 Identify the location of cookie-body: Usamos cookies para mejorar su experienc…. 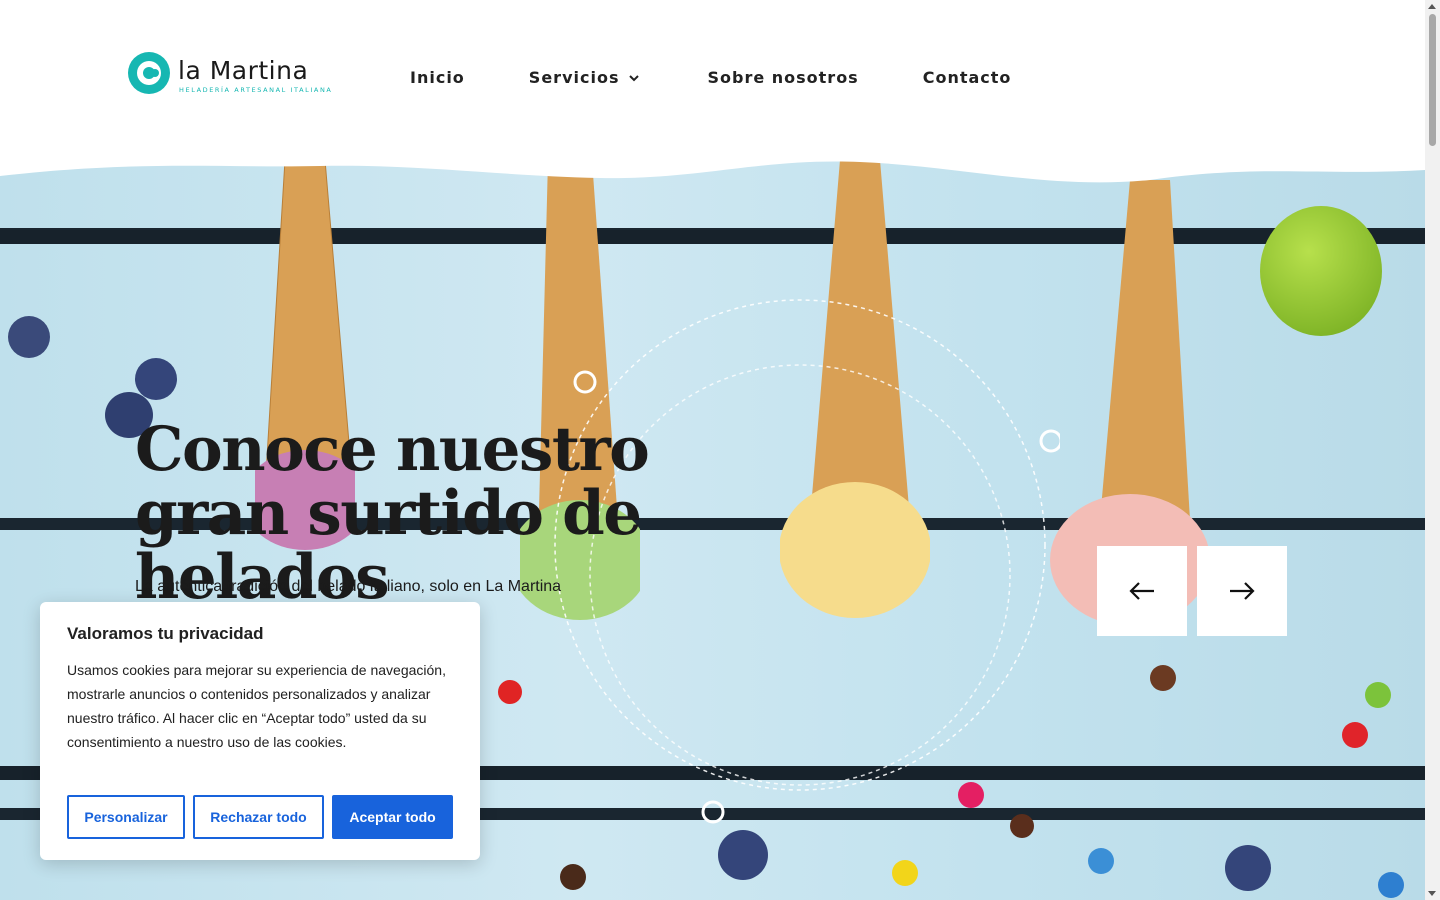
(256, 706).